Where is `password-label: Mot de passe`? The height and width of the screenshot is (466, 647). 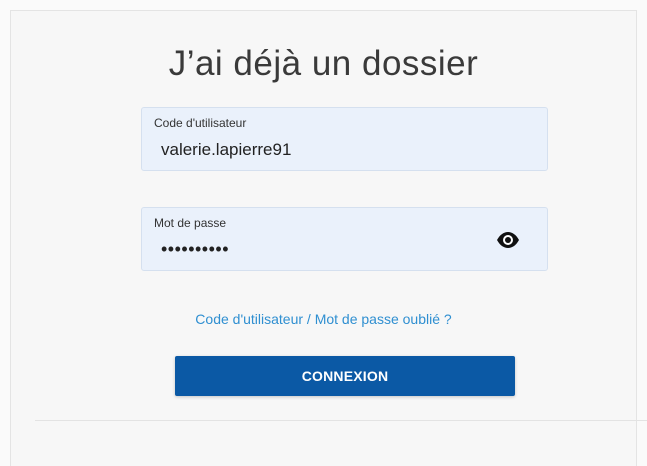 password-label: Mot de passe is located at coordinates (190, 223).